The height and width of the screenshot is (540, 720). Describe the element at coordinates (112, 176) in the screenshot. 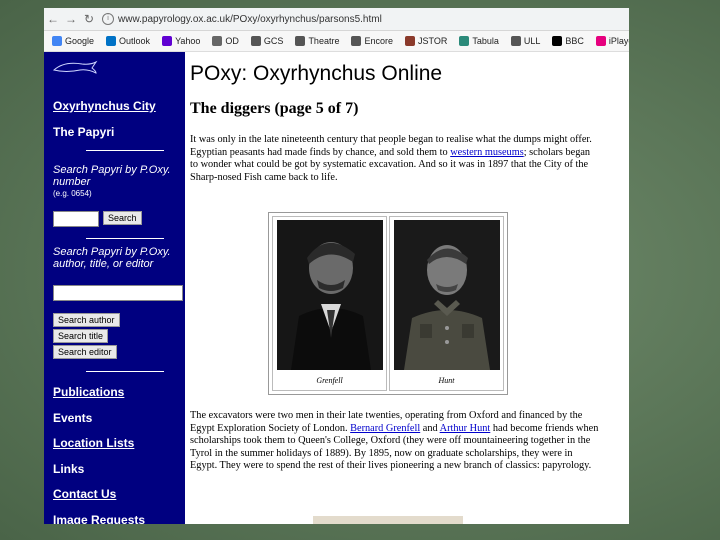

I see `search-number-label: Search Papyri by P.Oxy. number` at that location.